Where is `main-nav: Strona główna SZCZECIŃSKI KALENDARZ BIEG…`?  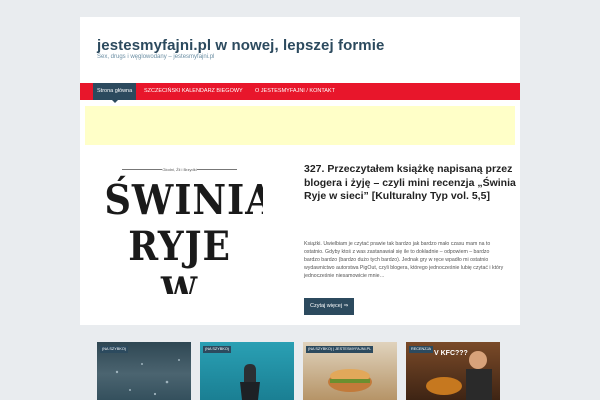
main-nav: Strona główna SZCZECIŃSKI KALENDARZ BIEG… is located at coordinates (300, 93).